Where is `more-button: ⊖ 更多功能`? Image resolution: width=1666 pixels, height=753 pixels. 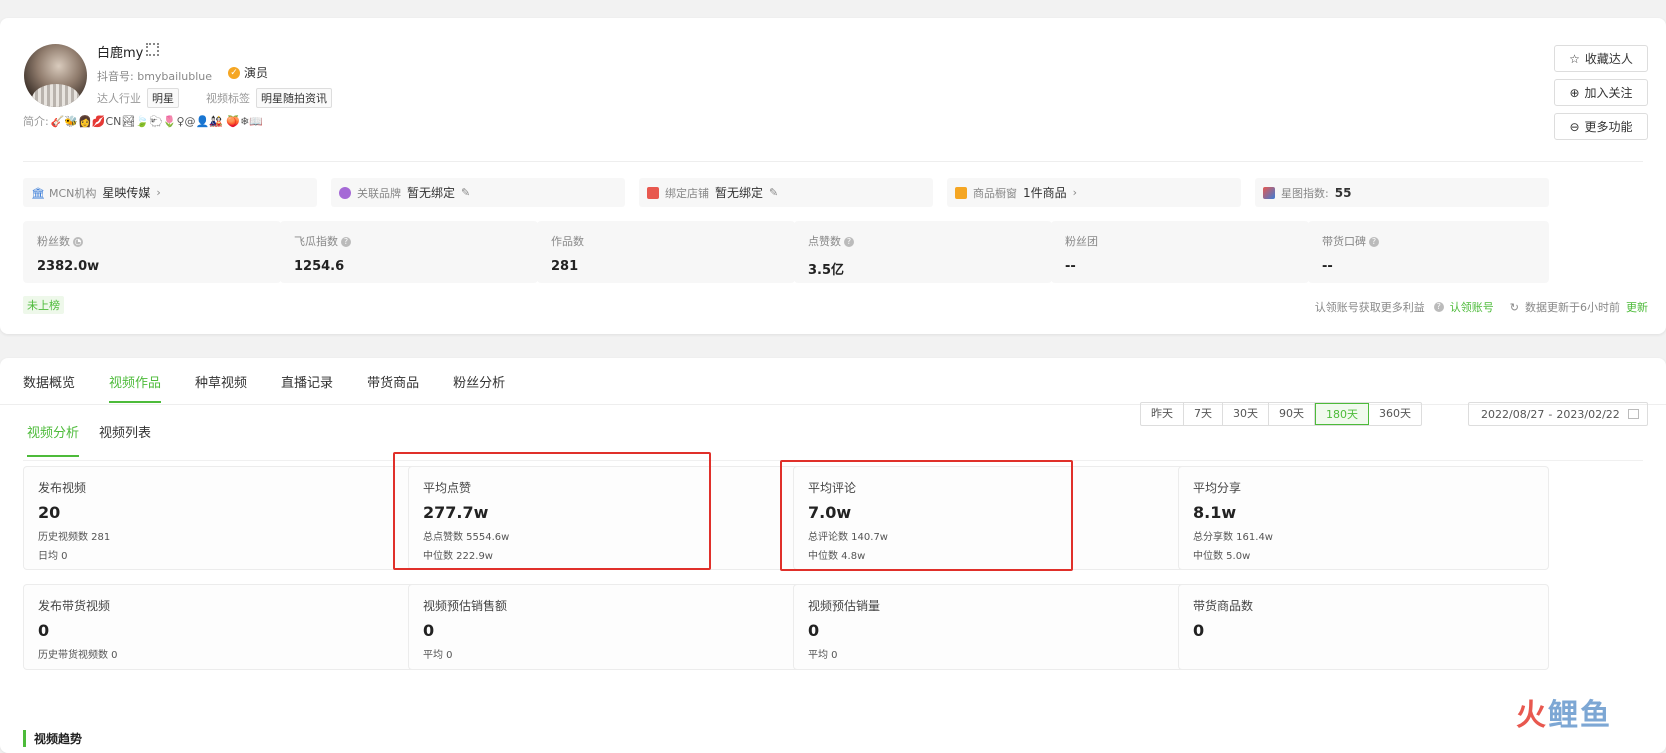
more-button: ⊖ 更多功能 is located at coordinates (1601, 126).